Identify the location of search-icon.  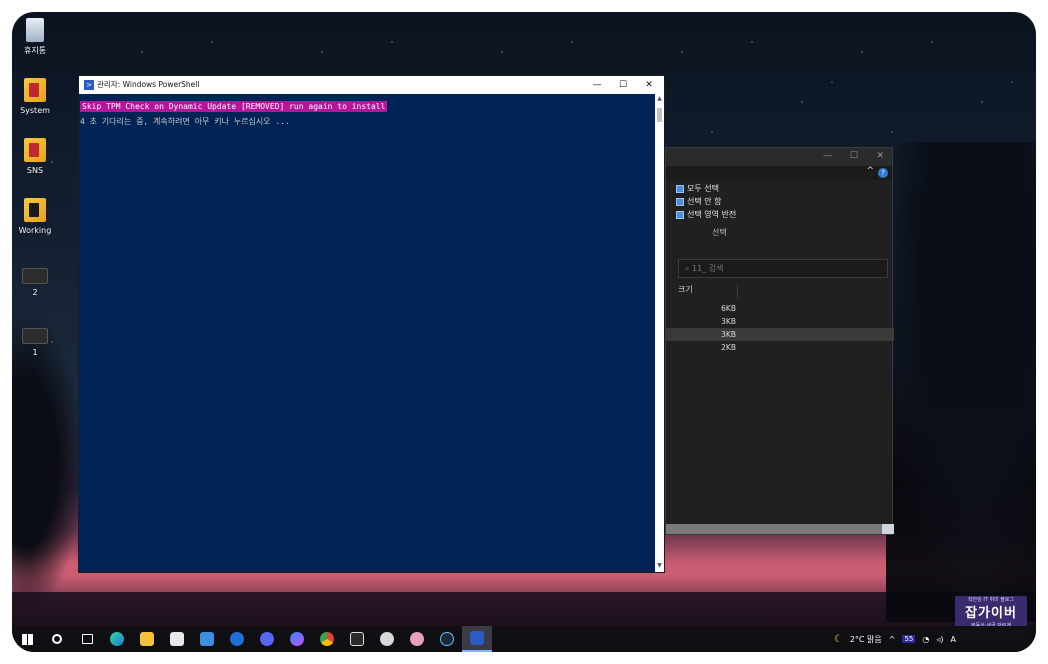
(57, 639).